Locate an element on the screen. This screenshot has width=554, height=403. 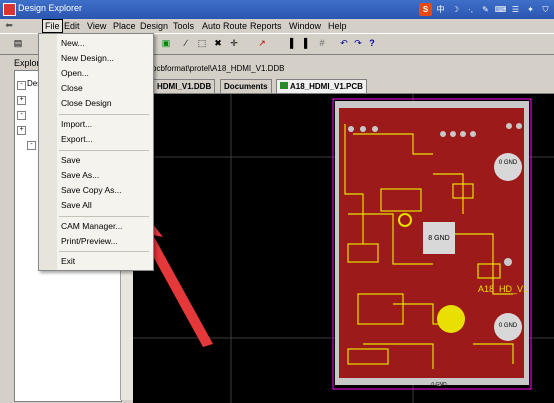
gnd-label: 8 GND is located at coordinates (438, 238).